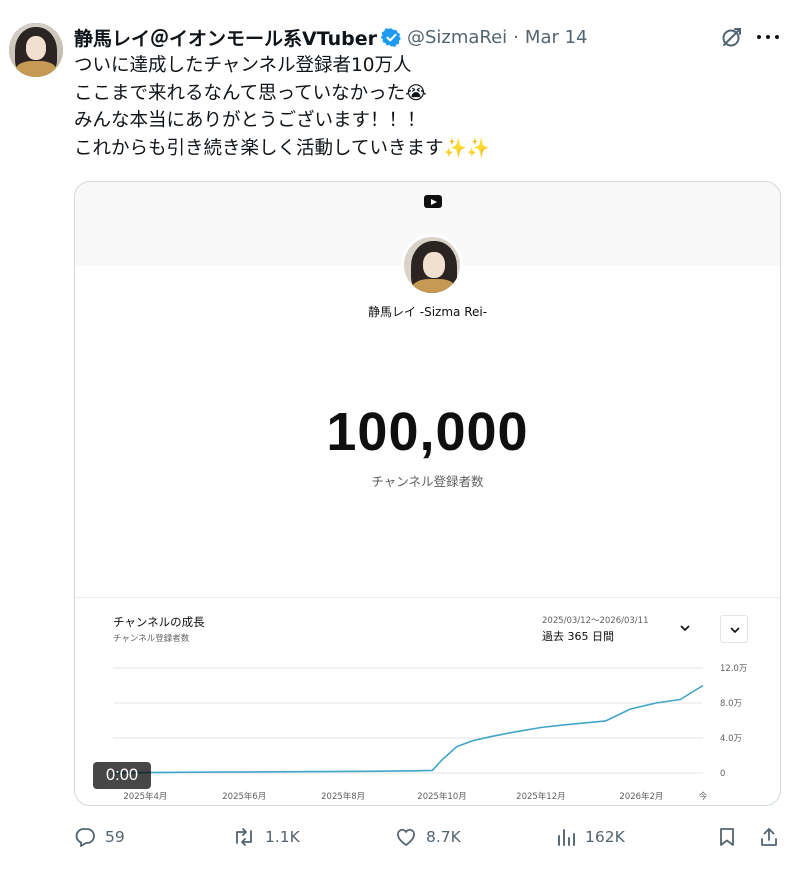  Describe the element at coordinates (427, 481) in the screenshot. I see `subscriber-label: チャンネル登録者数` at that location.